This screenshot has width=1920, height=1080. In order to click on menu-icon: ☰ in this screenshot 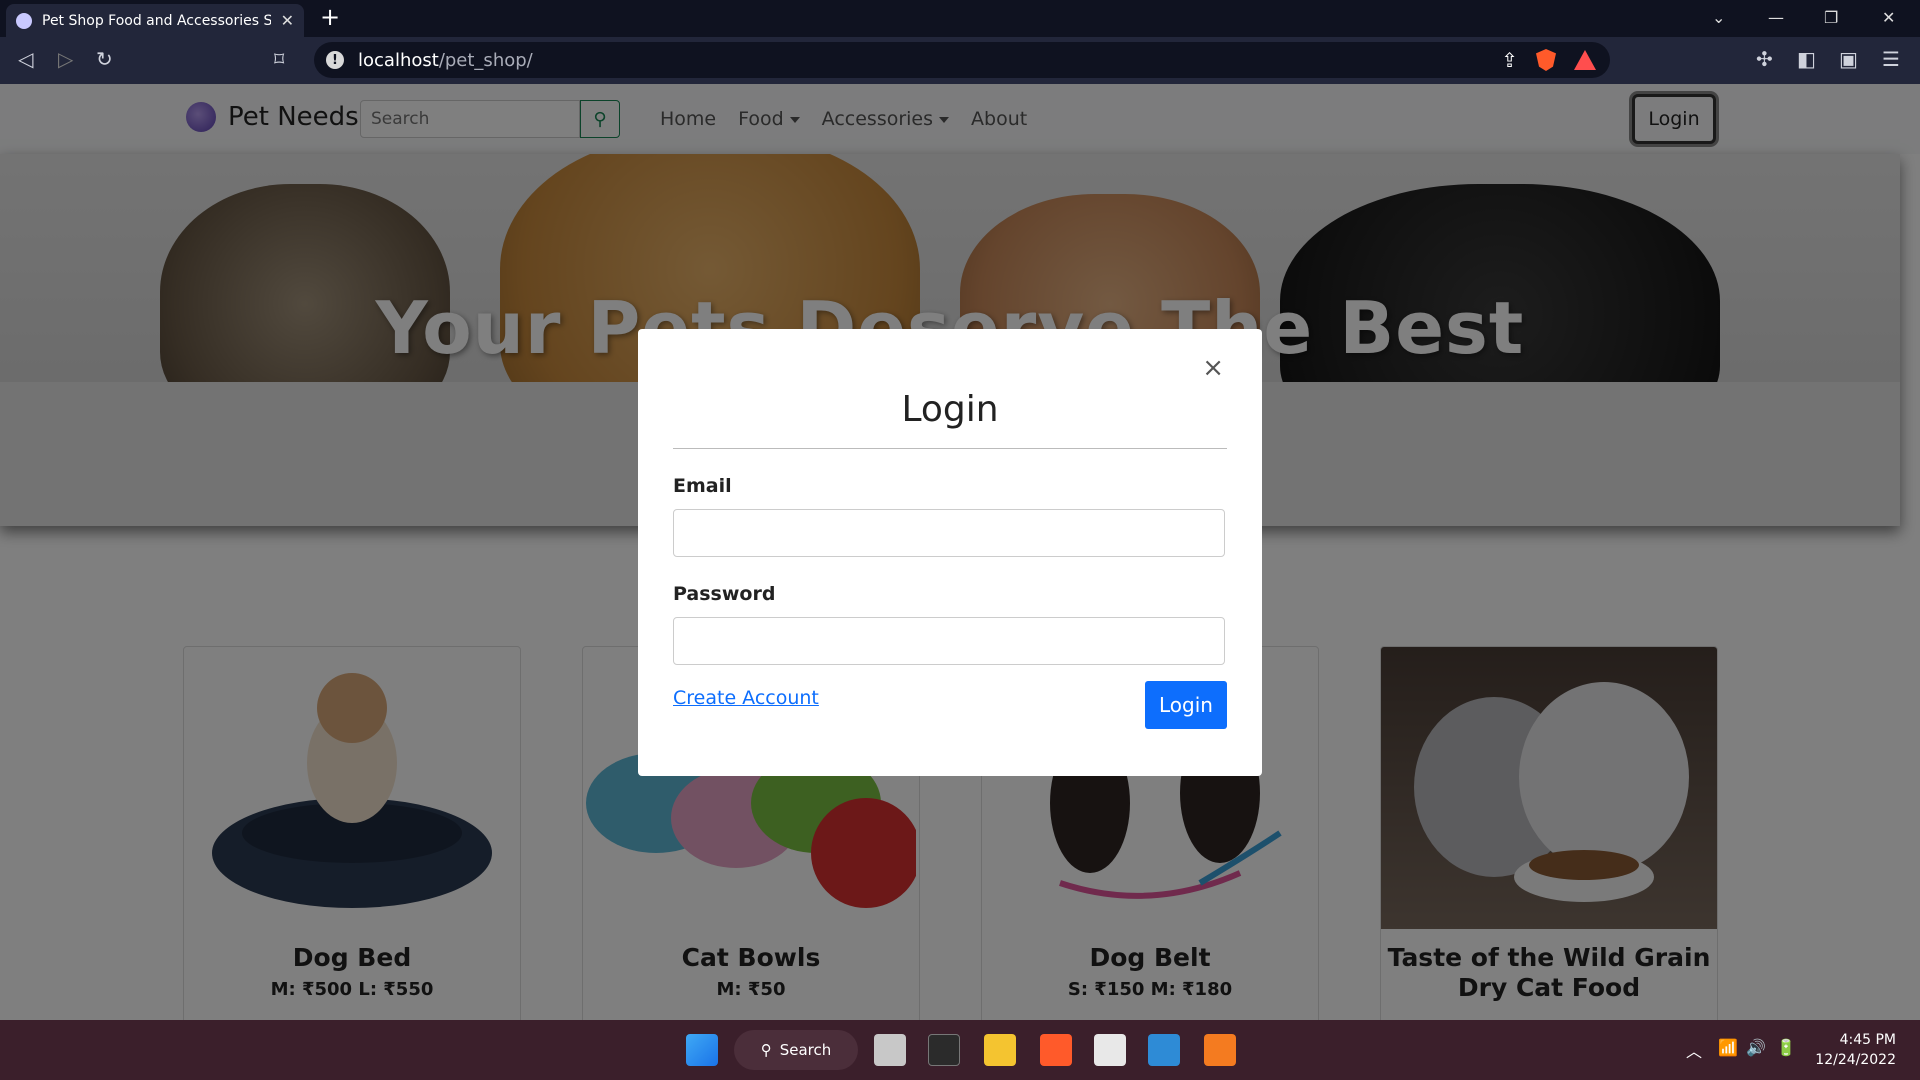, I will do `click(1891, 59)`.